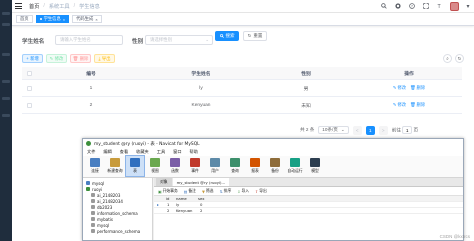 The image size is (474, 241). I want to click on sort-button: ⇅ 排序, so click(225, 191).